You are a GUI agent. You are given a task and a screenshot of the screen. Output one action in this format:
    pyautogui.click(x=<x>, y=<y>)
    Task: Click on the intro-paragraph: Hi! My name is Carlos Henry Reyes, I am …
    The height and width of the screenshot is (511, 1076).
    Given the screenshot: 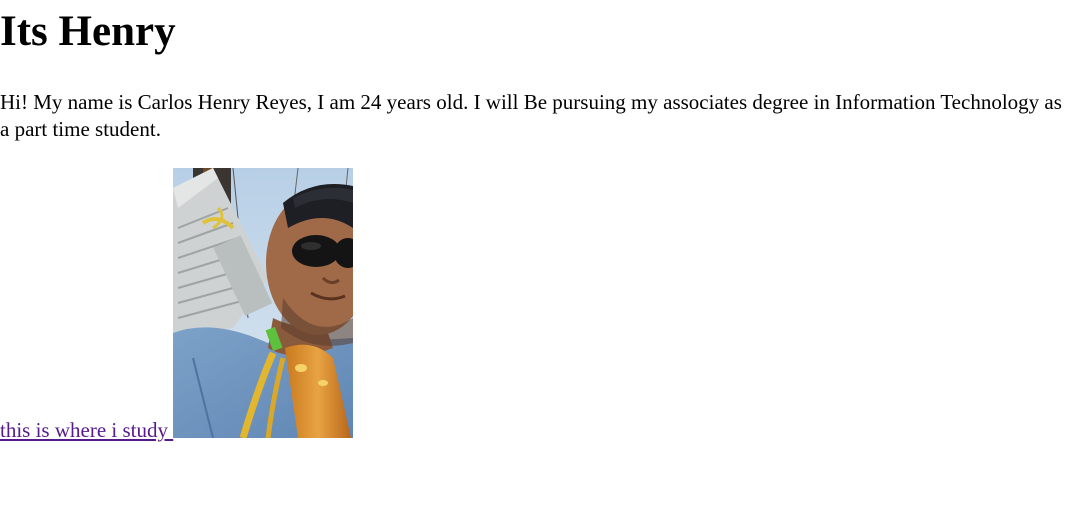 What is the action you would take?
    pyautogui.click(x=531, y=115)
    